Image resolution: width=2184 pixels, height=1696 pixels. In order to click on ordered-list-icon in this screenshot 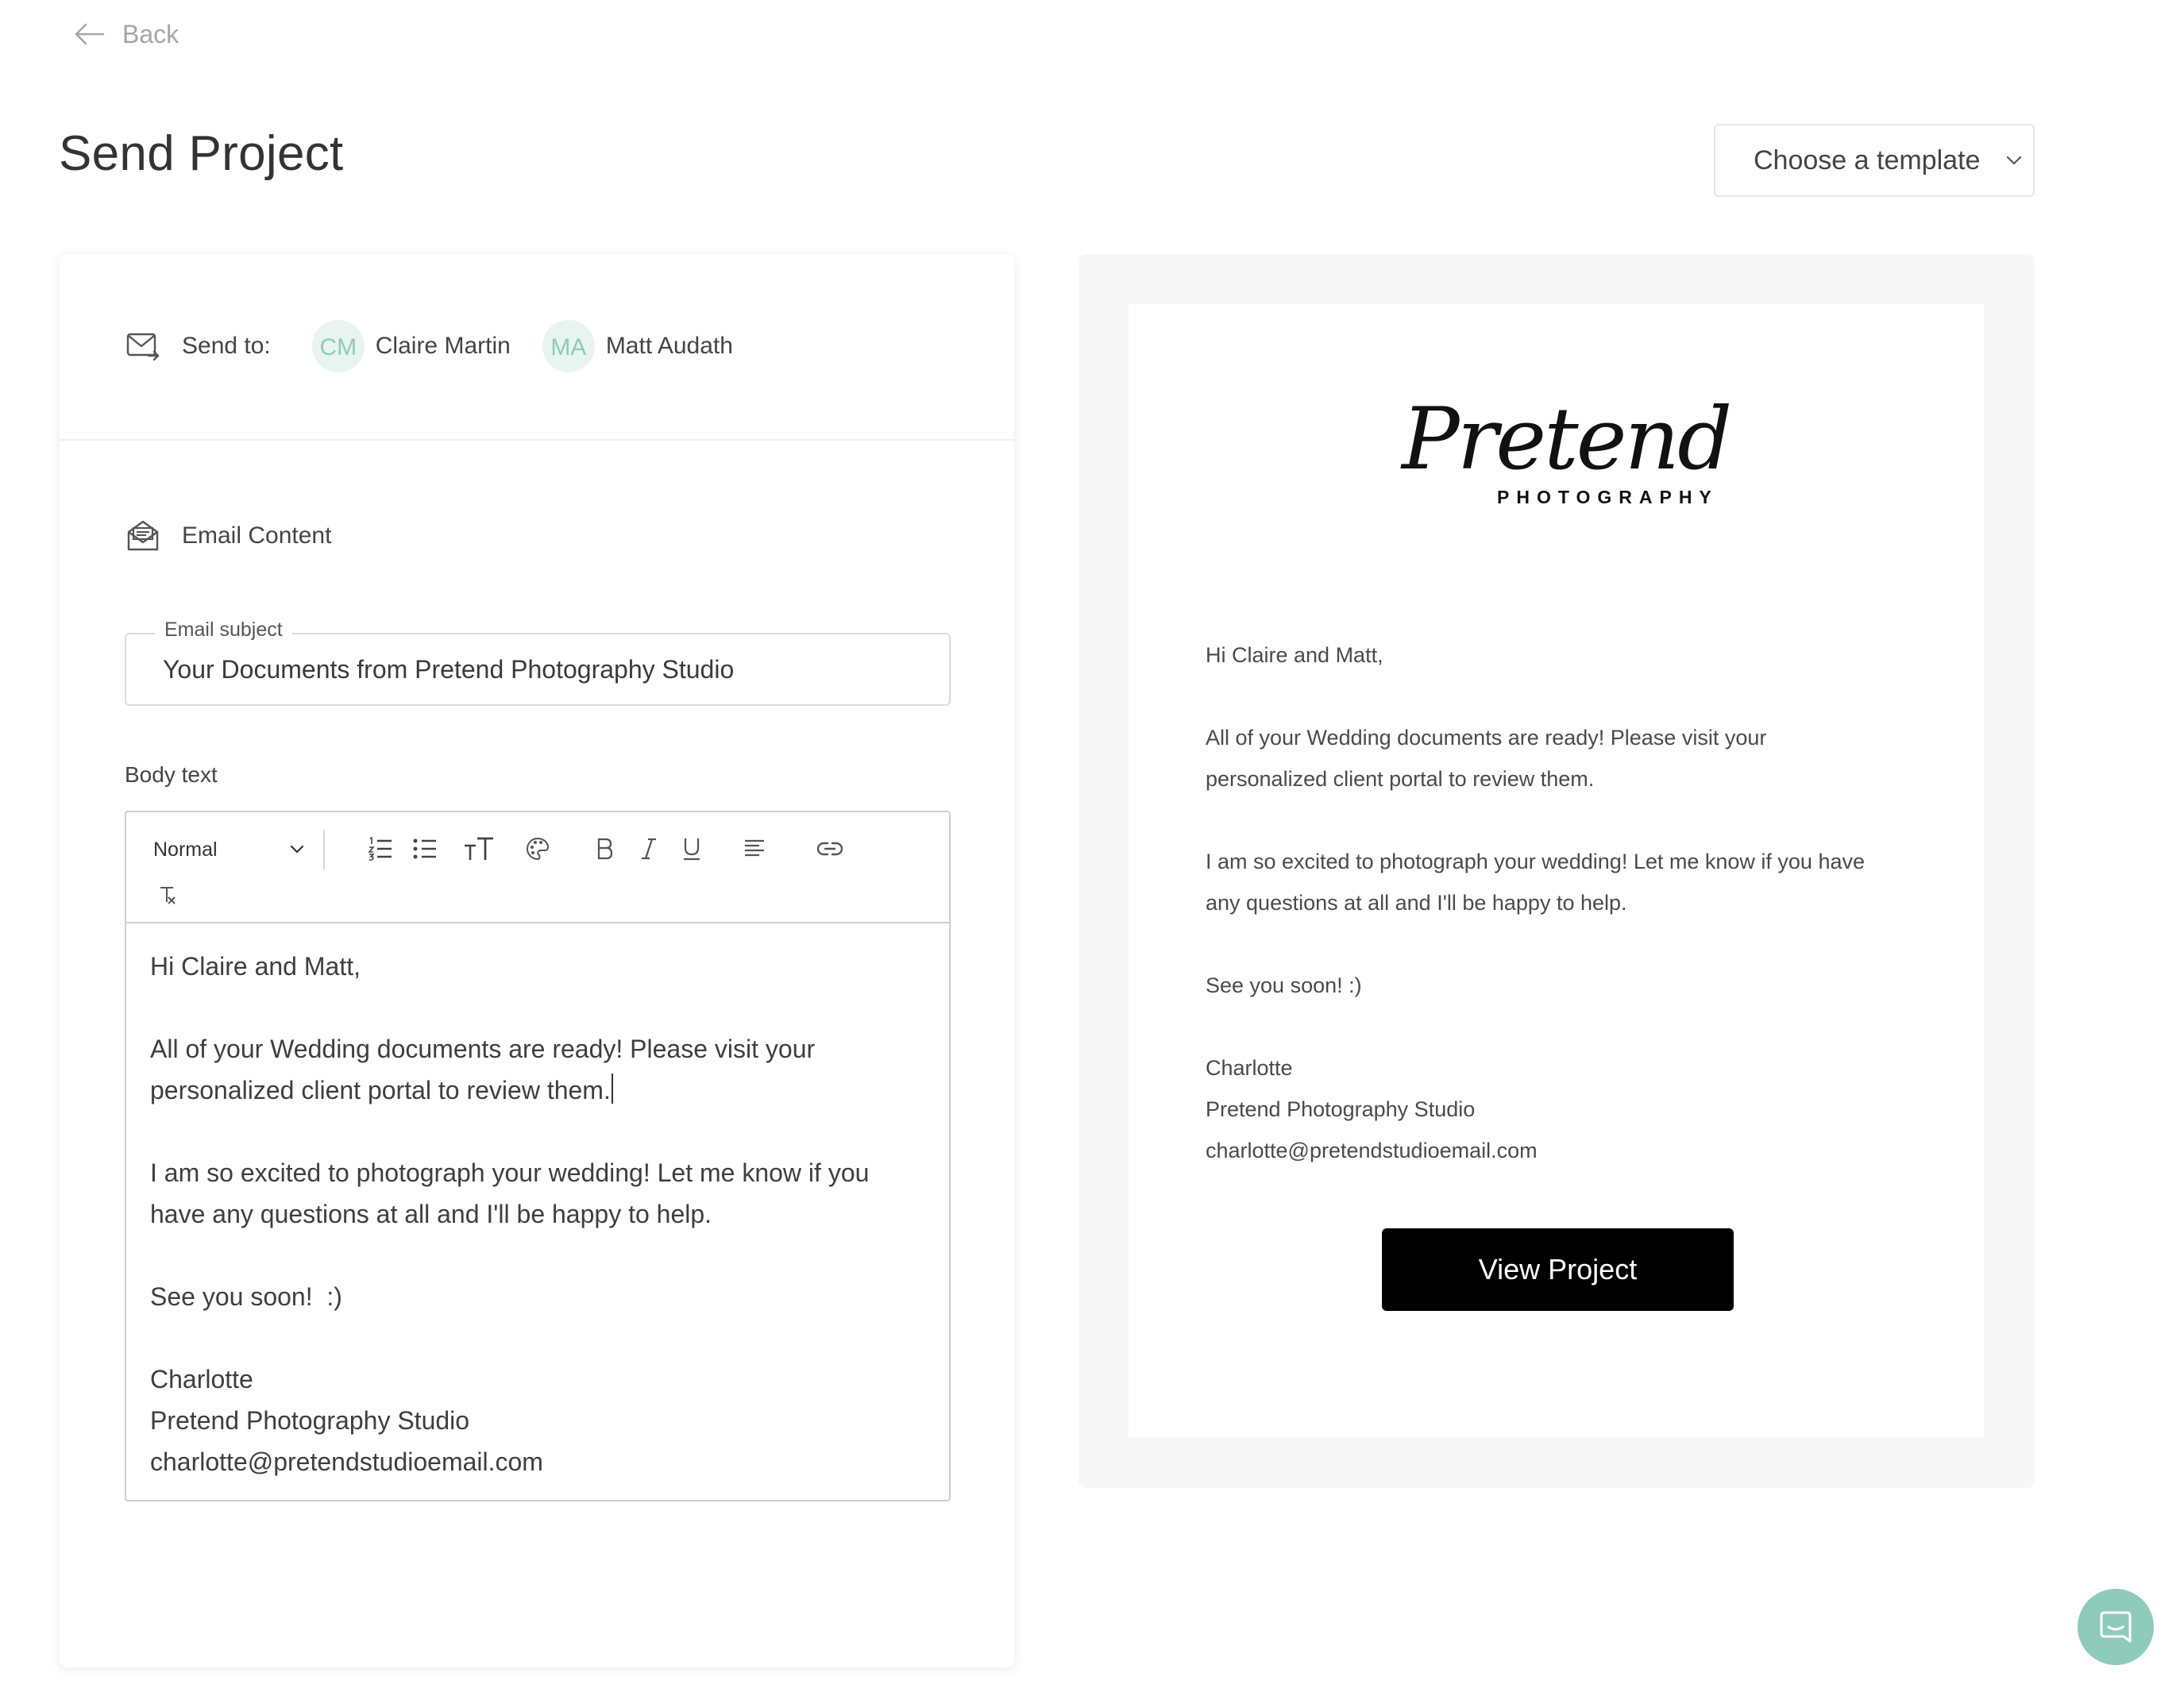, I will do `click(380, 849)`.